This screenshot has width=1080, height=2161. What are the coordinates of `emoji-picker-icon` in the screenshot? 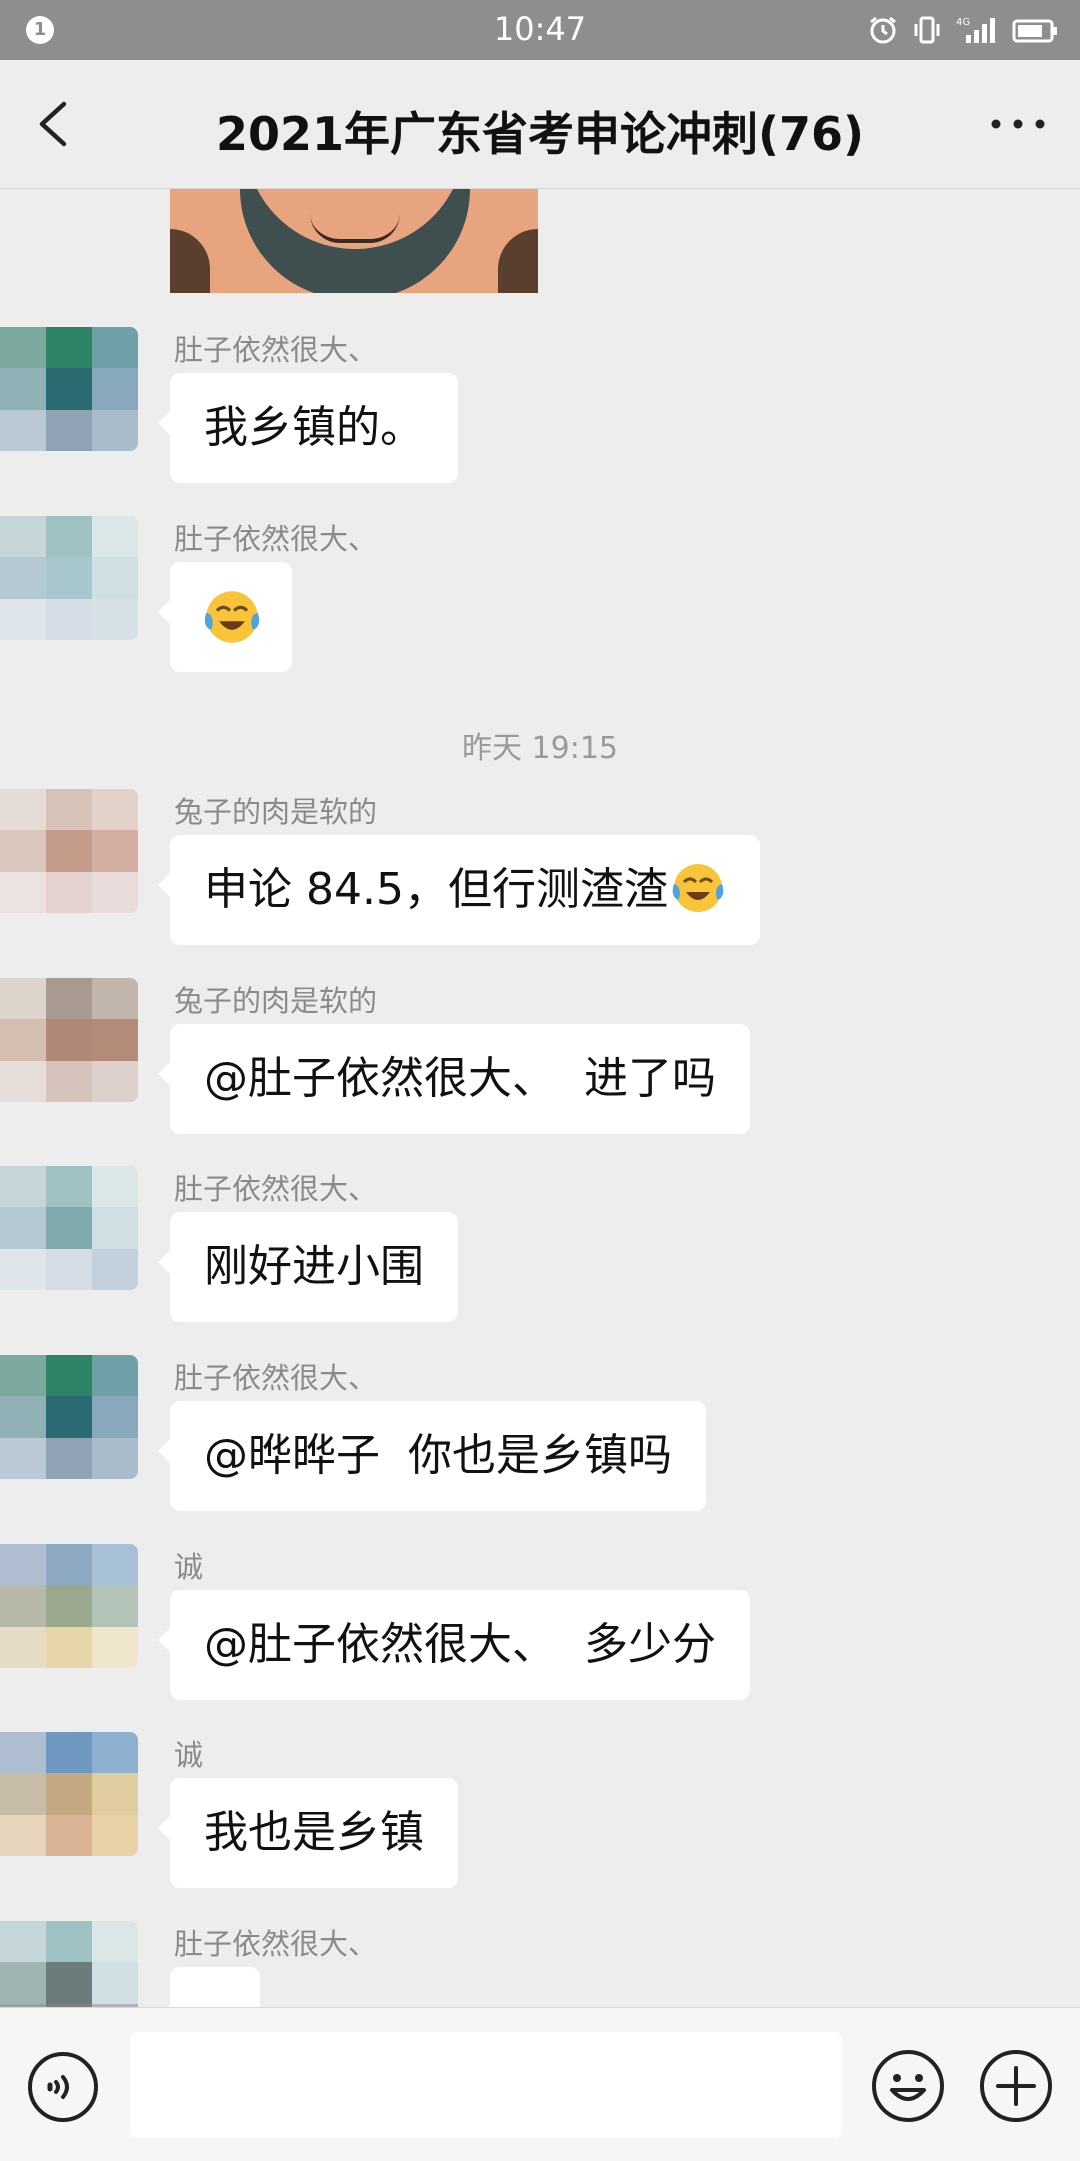 It's located at (908, 2086).